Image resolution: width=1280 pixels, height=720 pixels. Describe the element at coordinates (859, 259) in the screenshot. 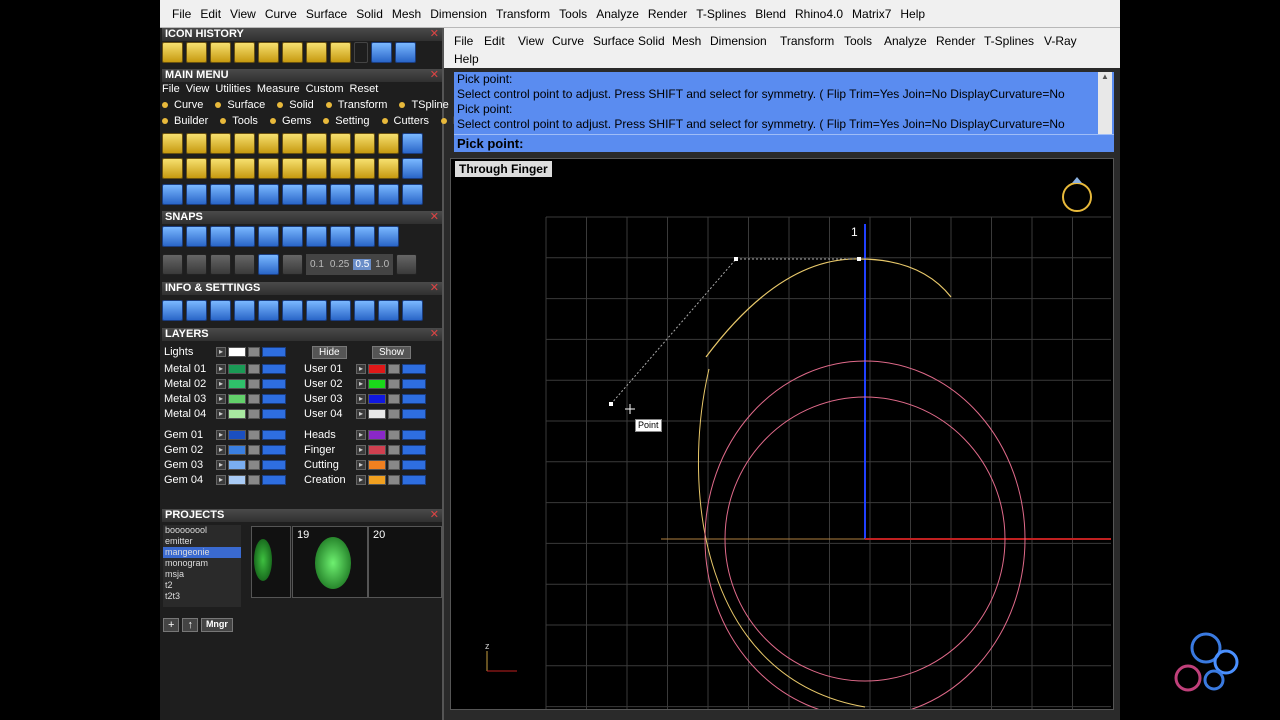

I see `control-point` at that location.